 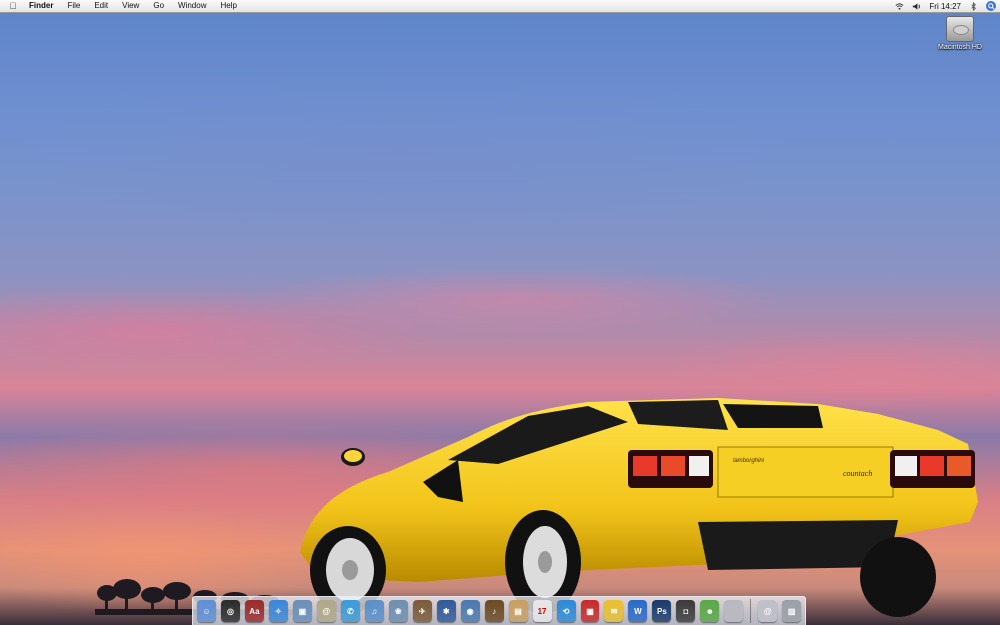 What do you see at coordinates (614, 611) in the screenshot?
I see `dock-stickies-icon: ✉` at bounding box center [614, 611].